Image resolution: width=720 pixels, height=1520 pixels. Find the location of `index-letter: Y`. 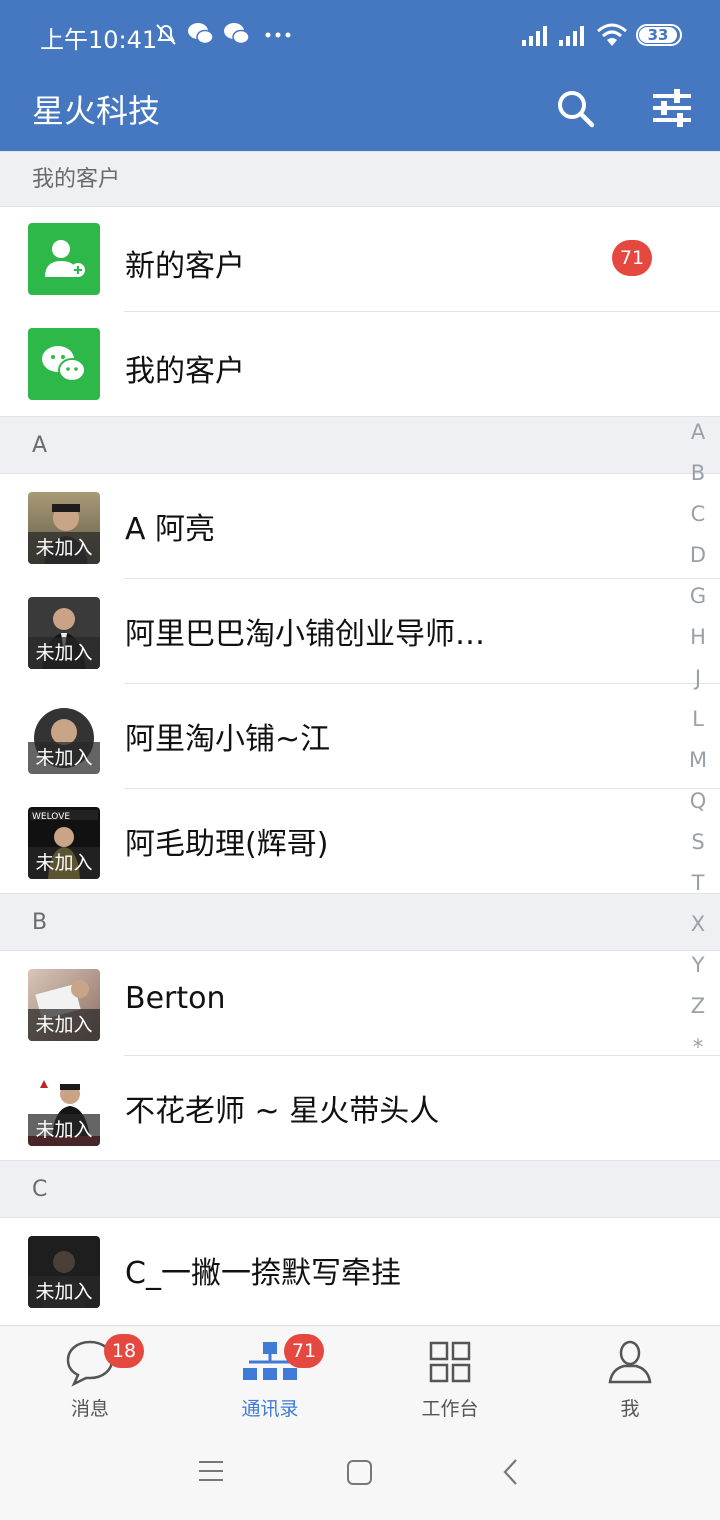

index-letter: Y is located at coordinates (698, 965).